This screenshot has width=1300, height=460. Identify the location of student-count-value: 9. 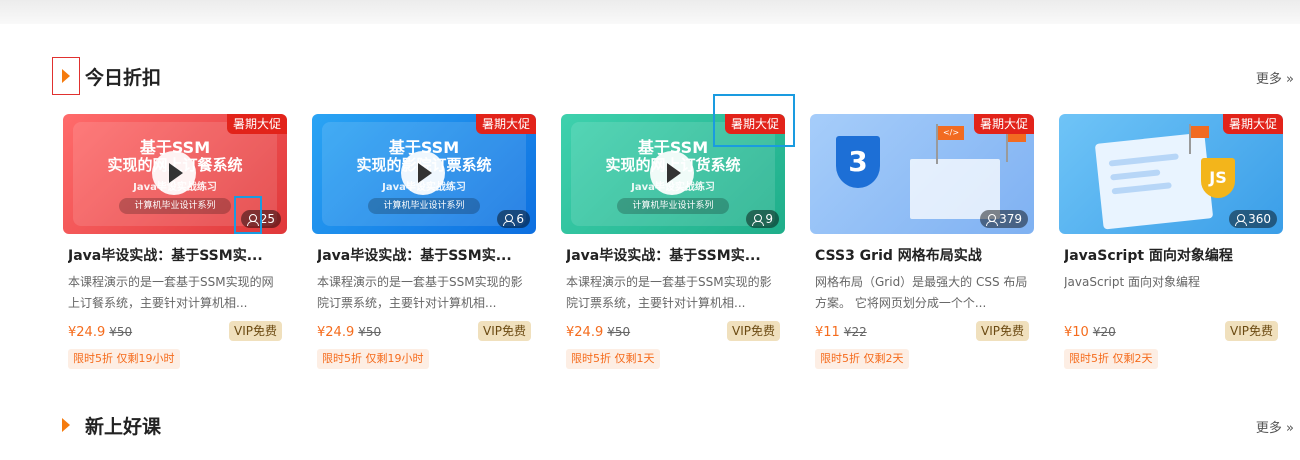
(769, 219).